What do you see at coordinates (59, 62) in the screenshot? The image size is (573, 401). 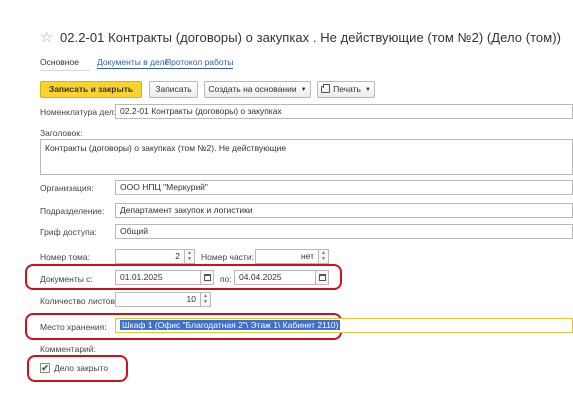 I see `tab-main: Основное` at bounding box center [59, 62].